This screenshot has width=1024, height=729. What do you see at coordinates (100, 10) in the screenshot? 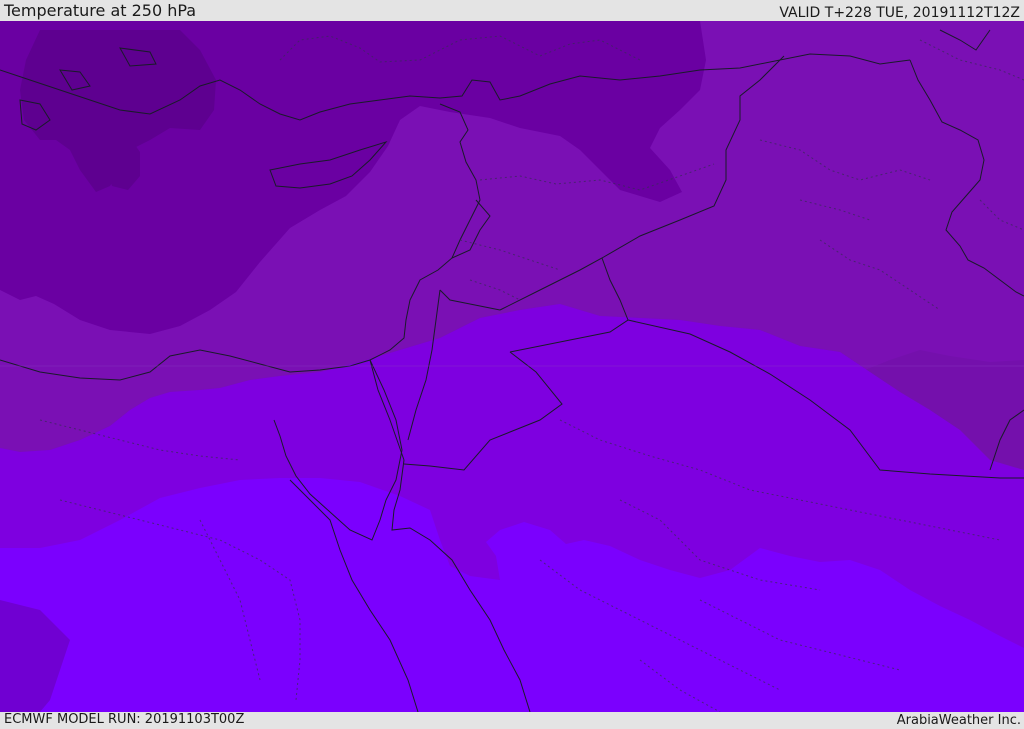
I see `map-title: Temperature at 250 hPa` at bounding box center [100, 10].